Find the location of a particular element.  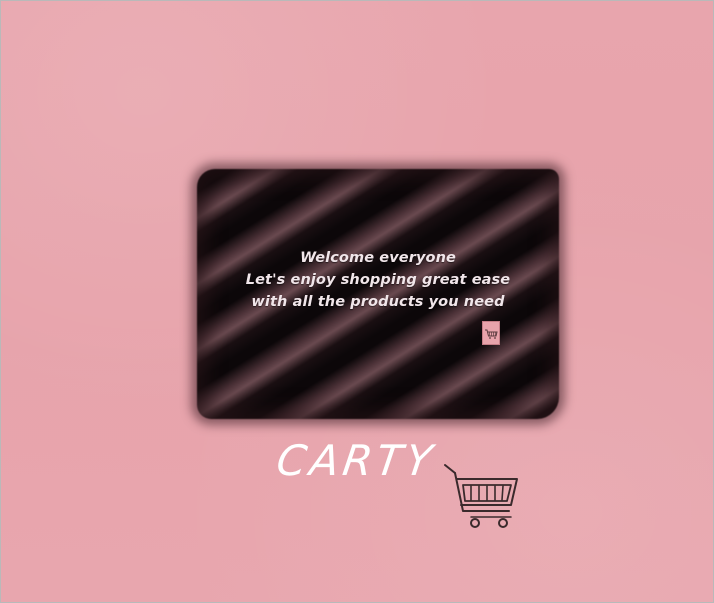

welcome-line-2: Let's enjoy shopping great ease is located at coordinates (378, 280).